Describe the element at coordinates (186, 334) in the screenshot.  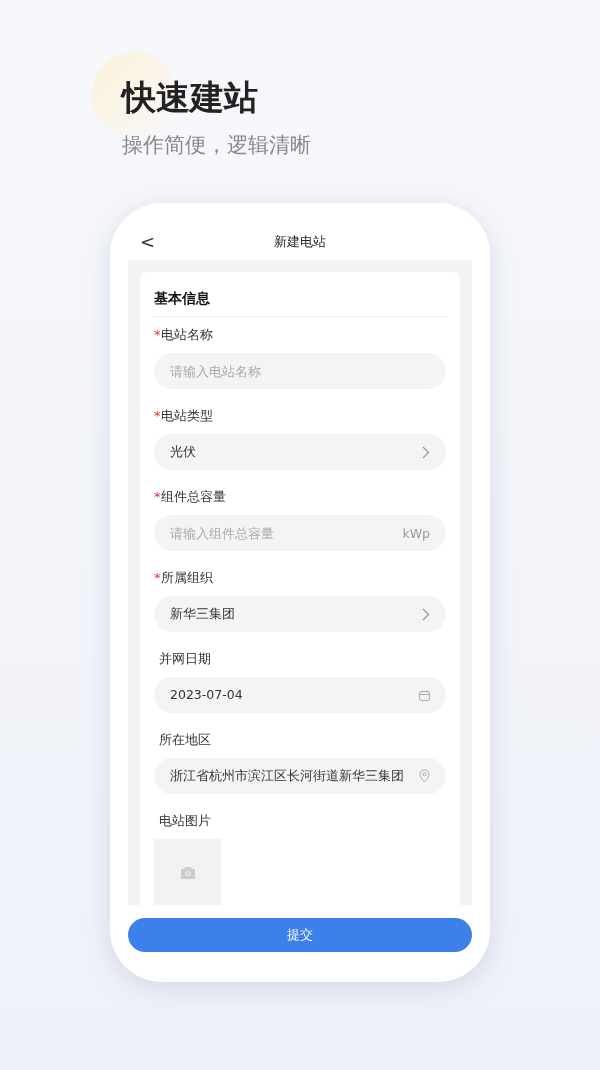
I see `field-label: 电站名称` at that location.